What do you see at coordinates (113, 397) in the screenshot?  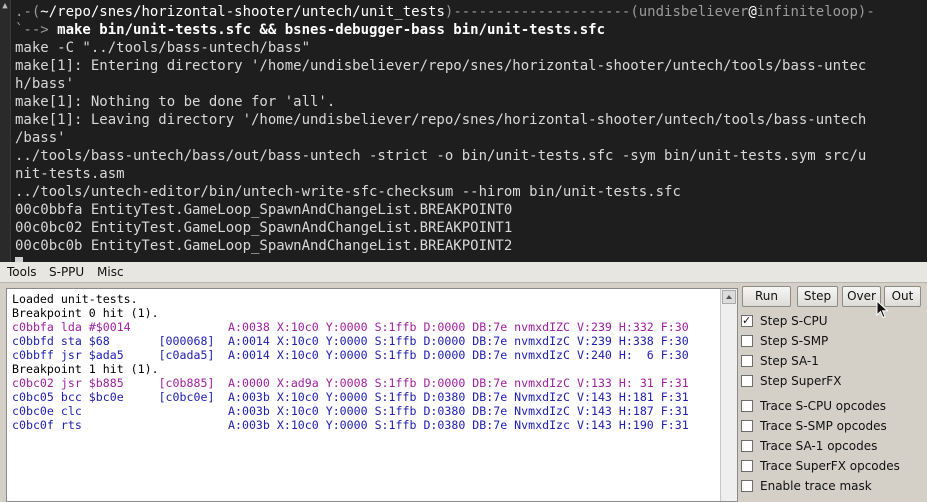 I see `console-instruction: c0bc05 bcc $bc0e [c0bc0e]` at bounding box center [113, 397].